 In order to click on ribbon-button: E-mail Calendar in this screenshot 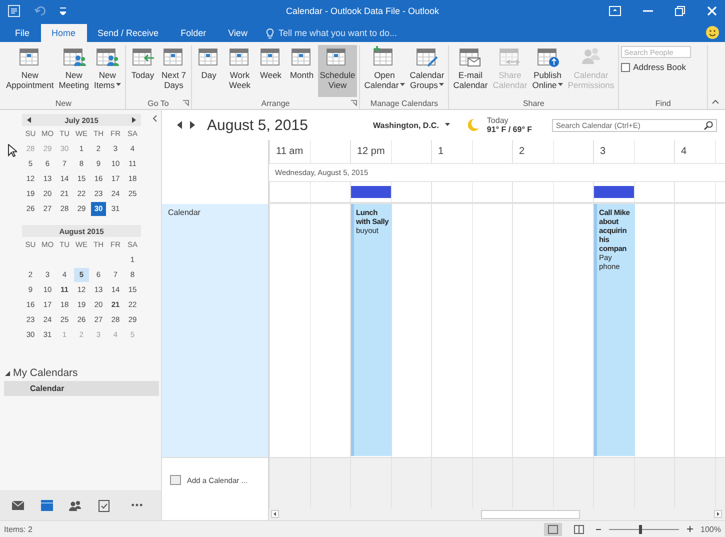, I will do `click(470, 71)`.